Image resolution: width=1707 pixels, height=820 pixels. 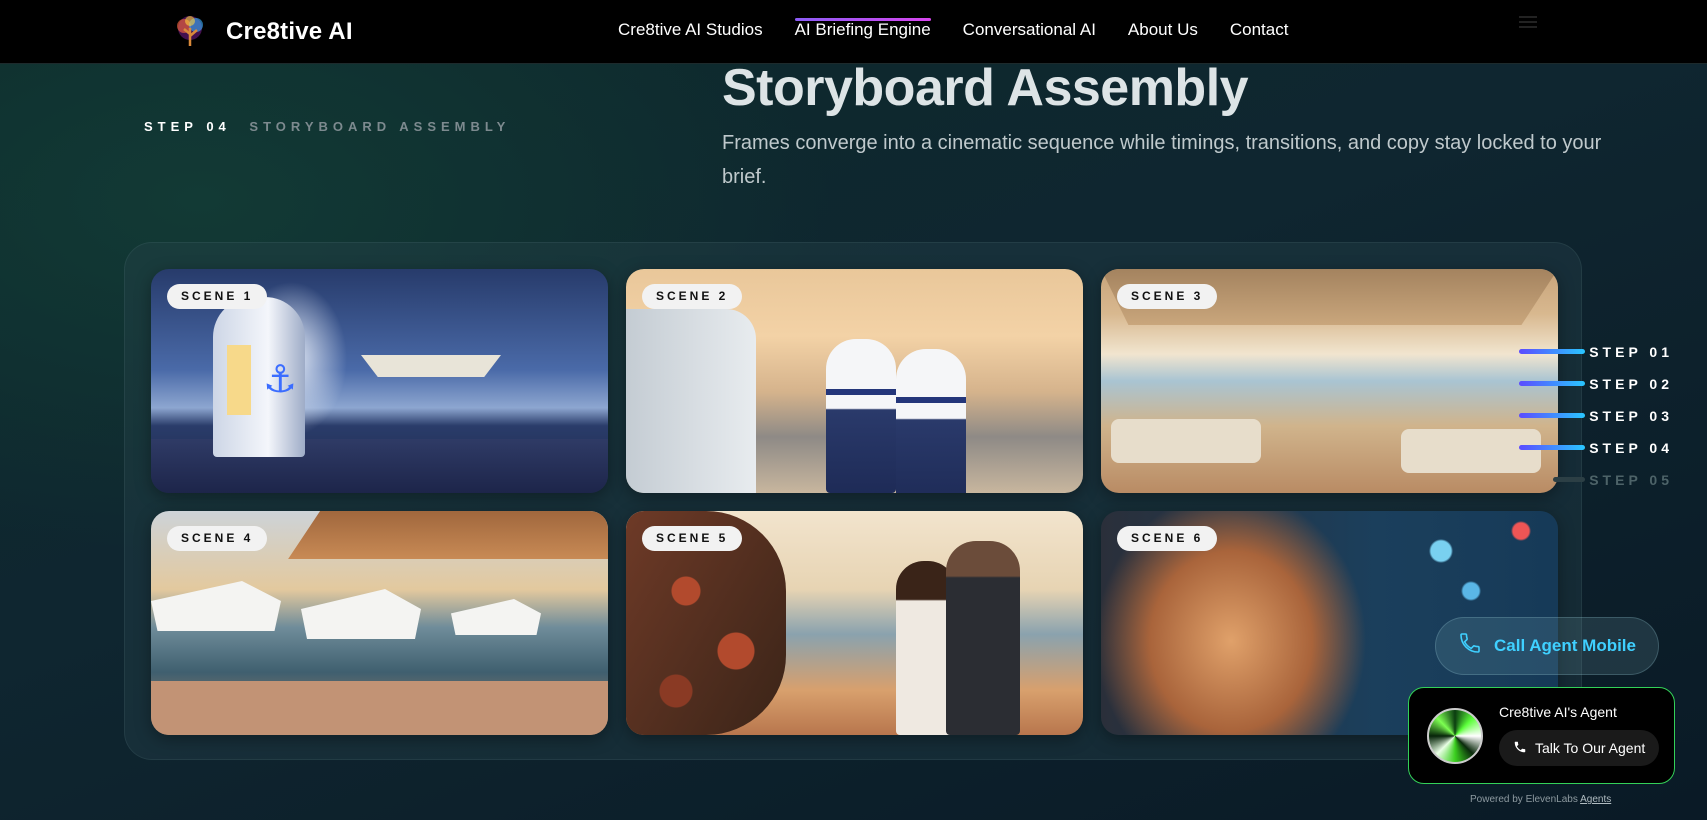 What do you see at coordinates (1631, 384) in the screenshot?
I see `step-nav-label: STEP 02` at bounding box center [1631, 384].